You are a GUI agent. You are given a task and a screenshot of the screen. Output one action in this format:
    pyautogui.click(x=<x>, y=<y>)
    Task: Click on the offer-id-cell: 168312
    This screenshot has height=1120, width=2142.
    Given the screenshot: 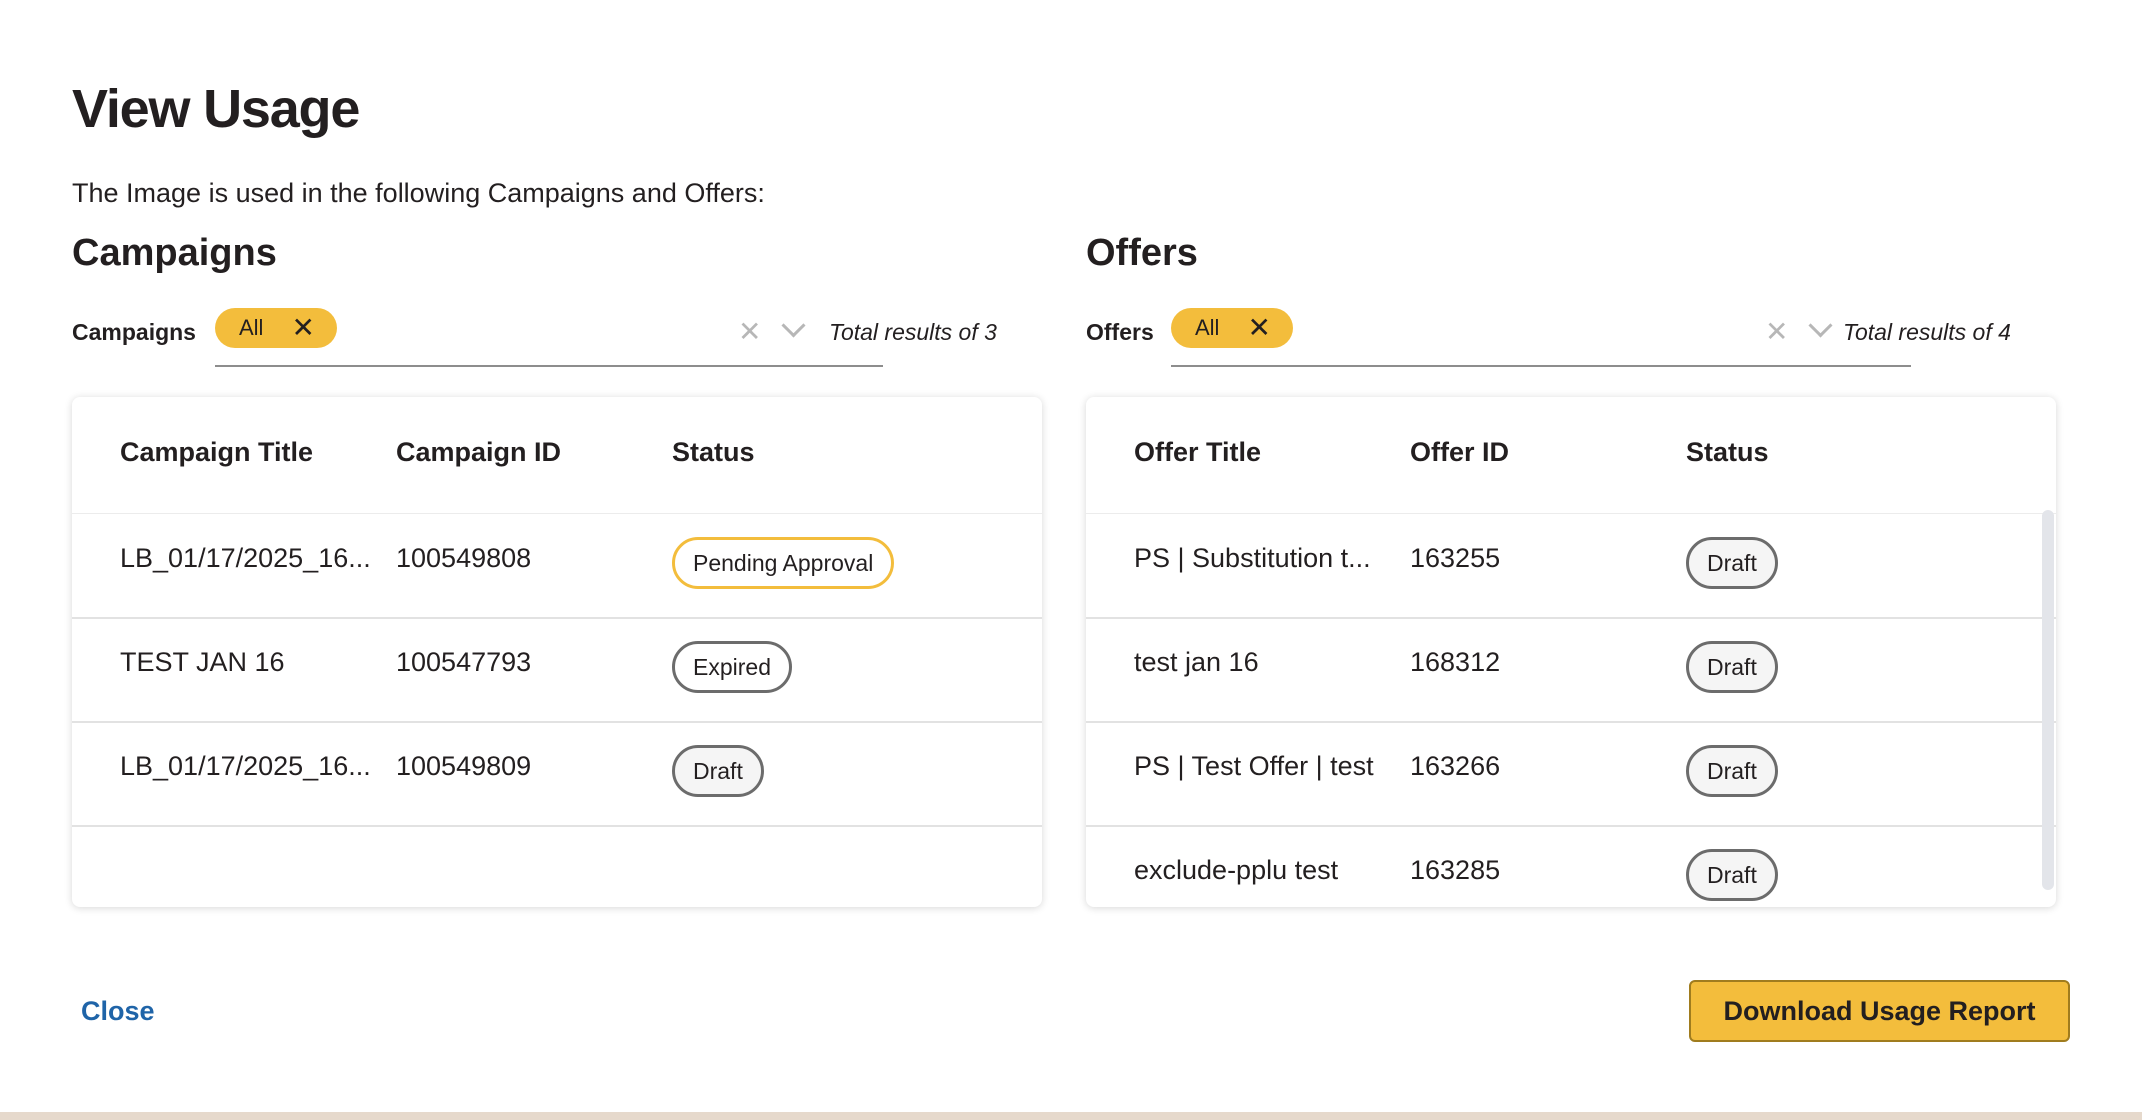 What is the action you would take?
    pyautogui.click(x=1455, y=662)
    